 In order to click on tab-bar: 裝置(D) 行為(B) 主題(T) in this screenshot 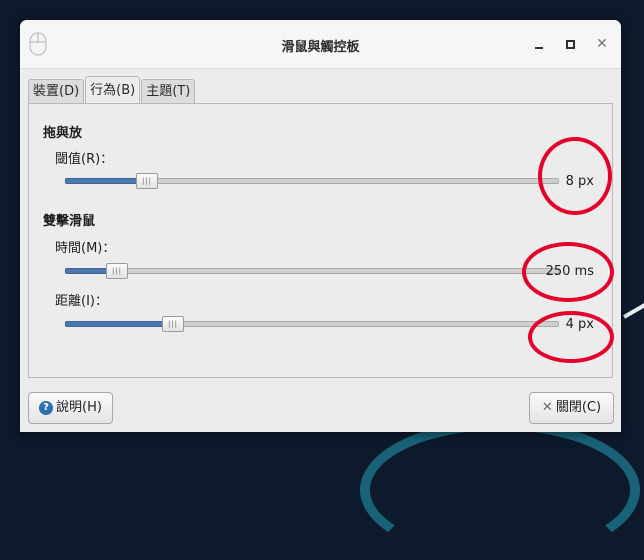, I will do `click(112, 90)`.